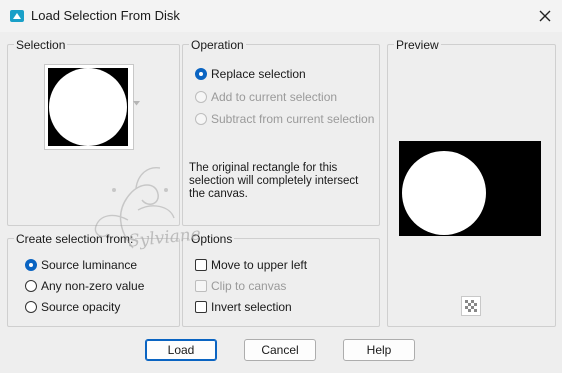  What do you see at coordinates (417, 45) in the screenshot?
I see `preview-group-title: Preview` at bounding box center [417, 45].